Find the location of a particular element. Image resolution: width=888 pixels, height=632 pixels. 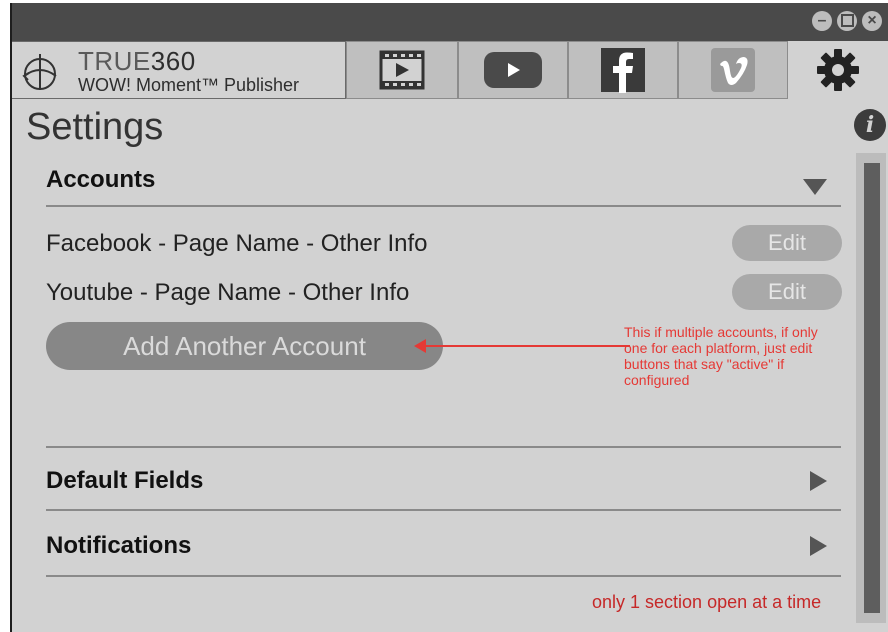

scrollbar-thumb is located at coordinates (872, 388).